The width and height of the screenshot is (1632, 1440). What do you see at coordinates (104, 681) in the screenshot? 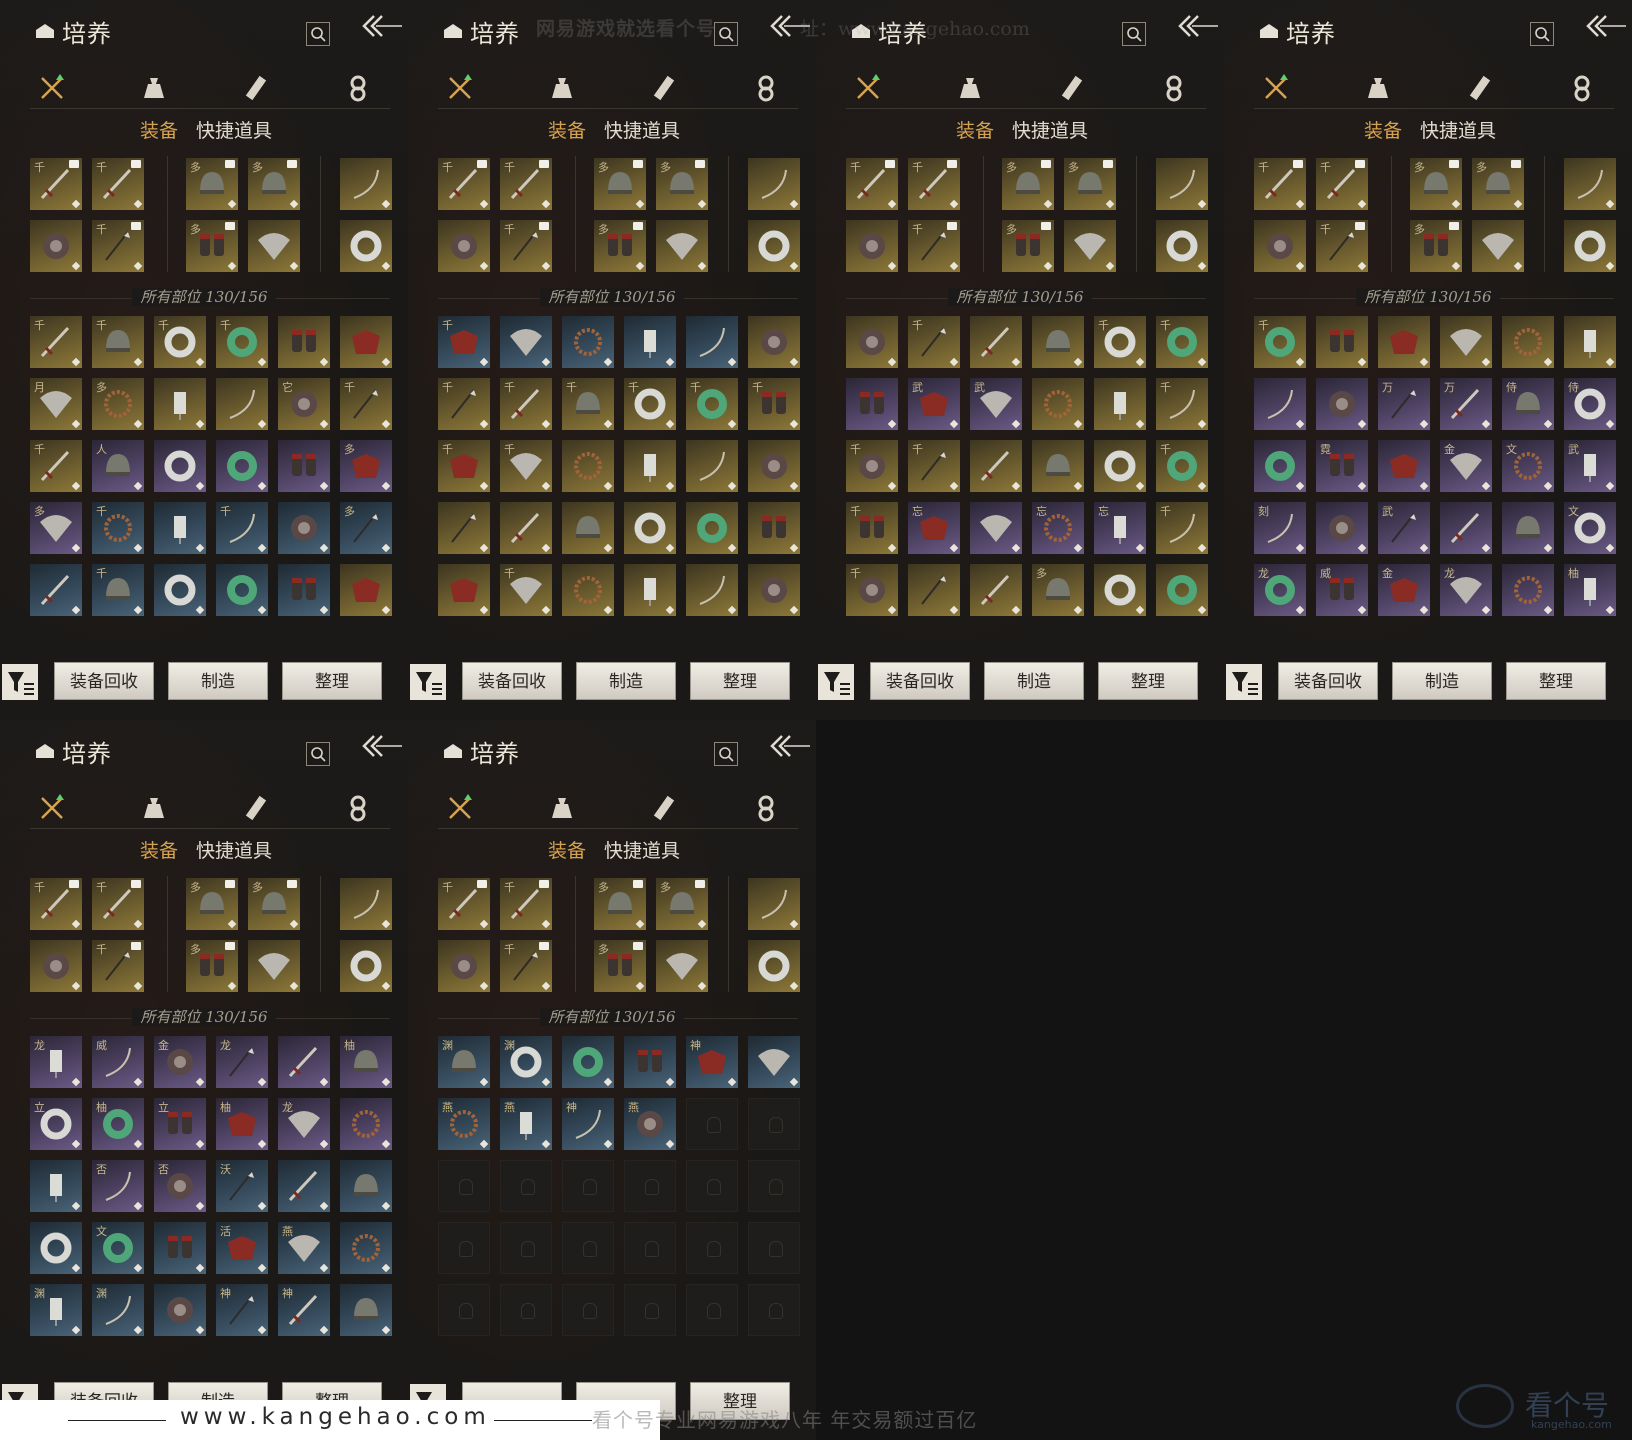
I see `recycle-equipment-button: 装备回收` at bounding box center [104, 681].